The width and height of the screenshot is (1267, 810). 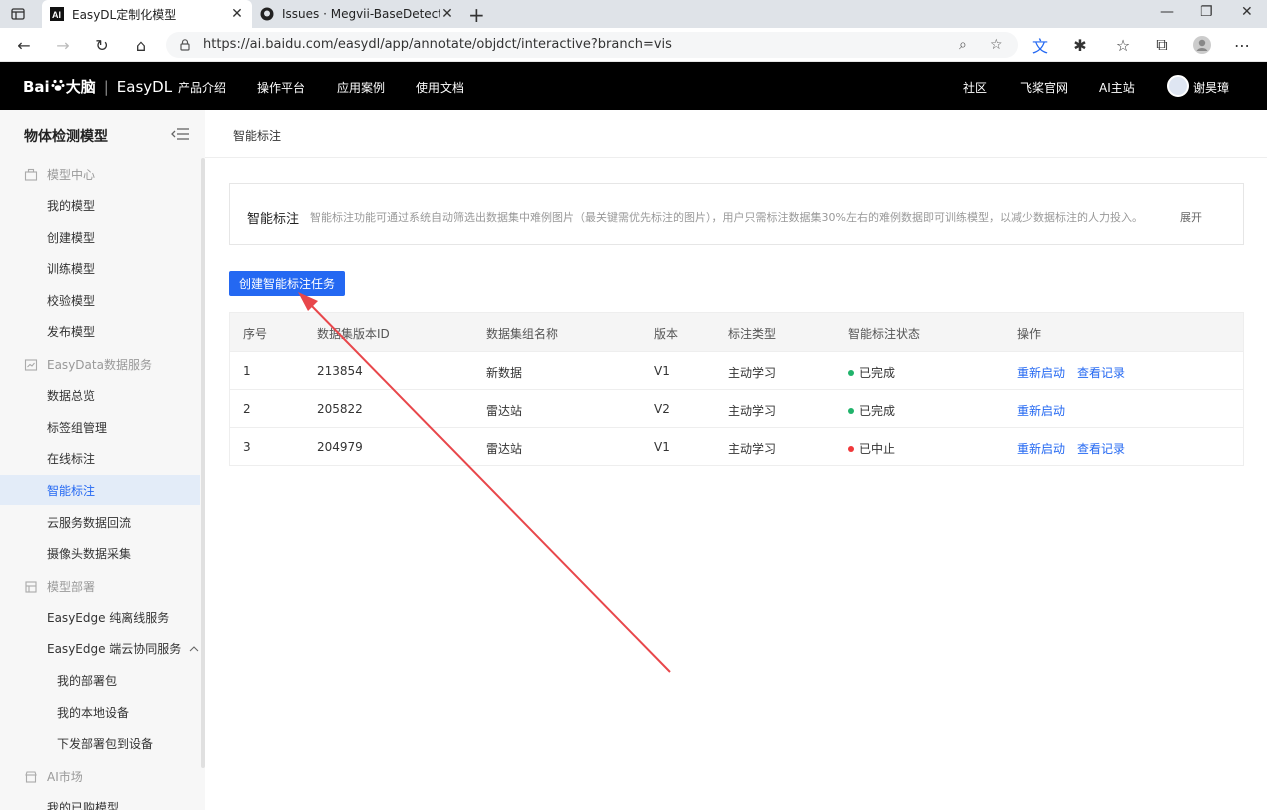 I want to click on tab-title: EasyDL定制化模型, so click(x=124, y=14).